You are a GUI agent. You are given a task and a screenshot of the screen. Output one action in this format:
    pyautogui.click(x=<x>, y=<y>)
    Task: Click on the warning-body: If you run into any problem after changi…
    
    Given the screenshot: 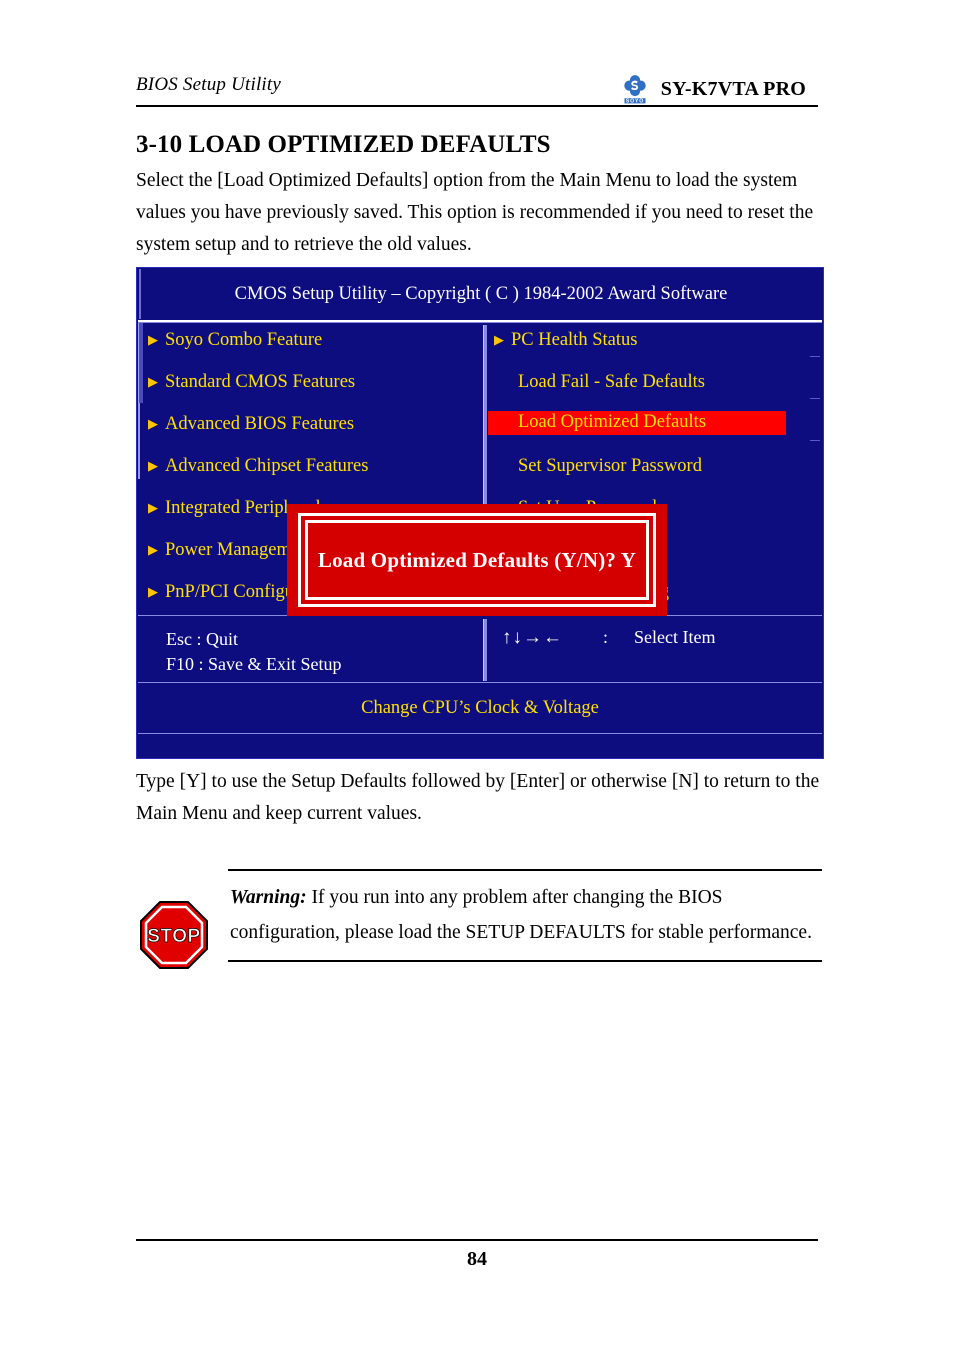 What is the action you would take?
    pyautogui.click(x=521, y=915)
    